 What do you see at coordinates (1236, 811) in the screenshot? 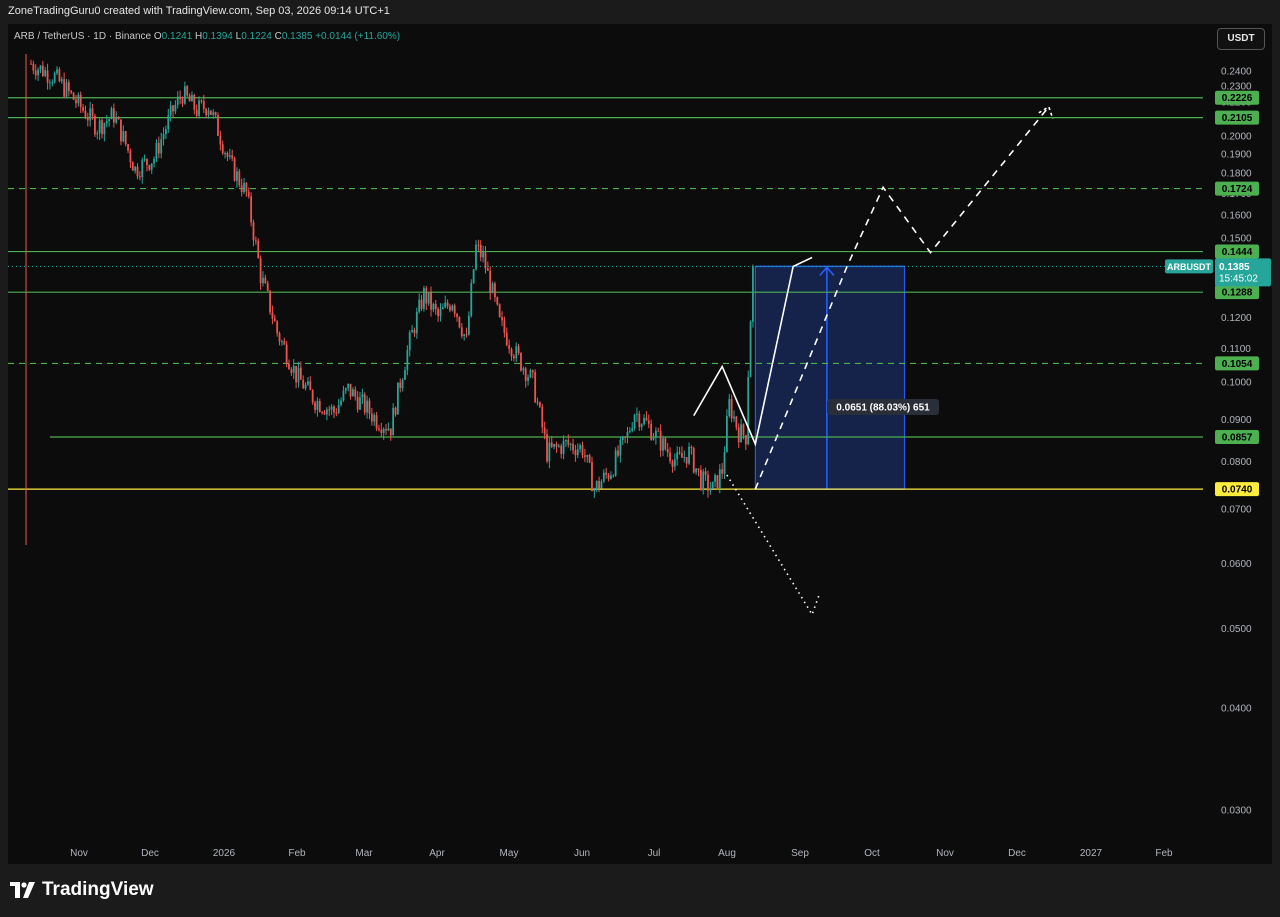
I see `y-tick-label: 0.0300` at bounding box center [1236, 811].